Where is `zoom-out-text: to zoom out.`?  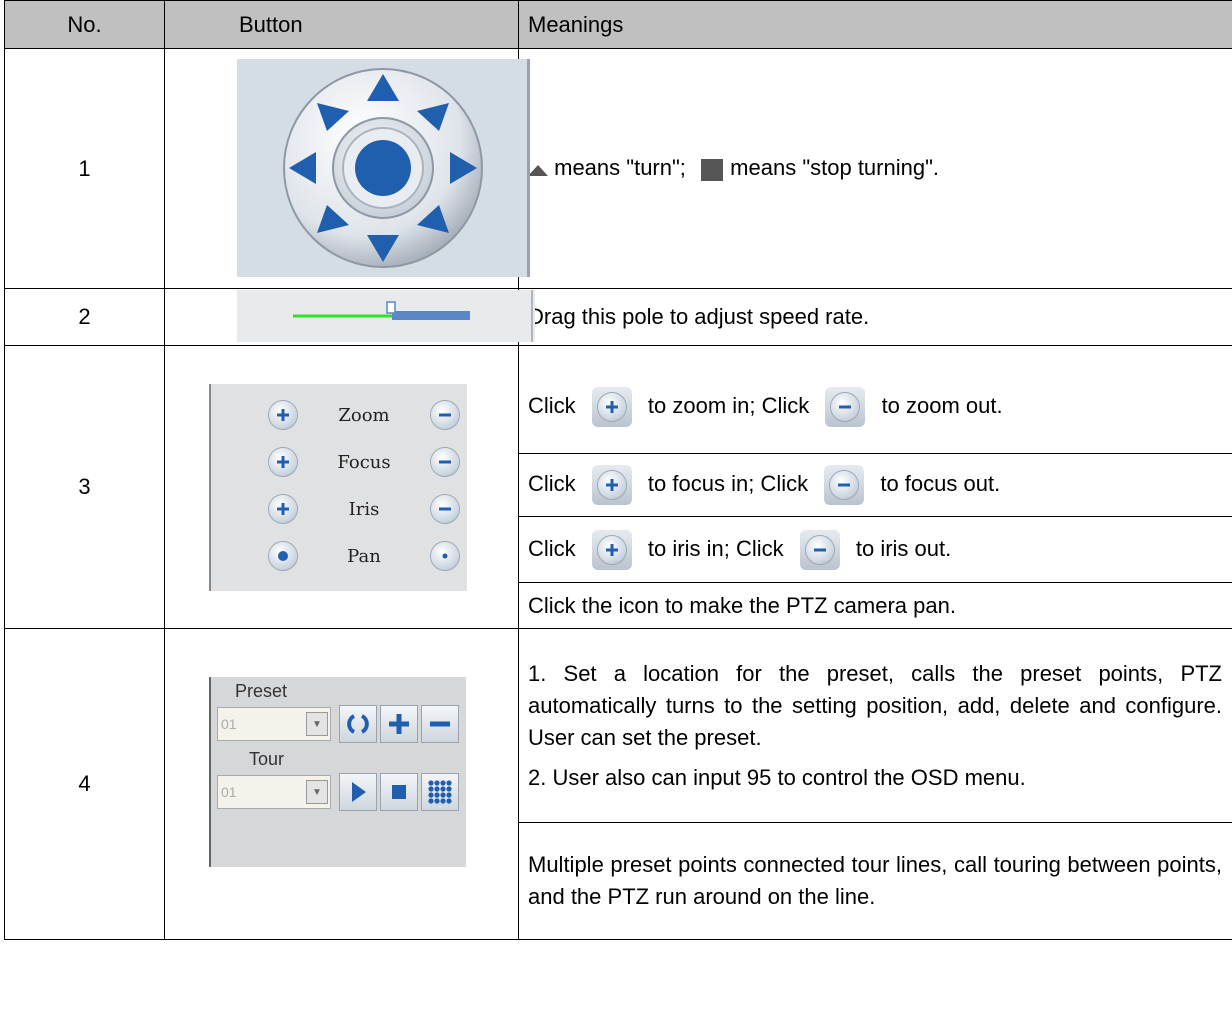
zoom-out-text: to zoom out. is located at coordinates (942, 405).